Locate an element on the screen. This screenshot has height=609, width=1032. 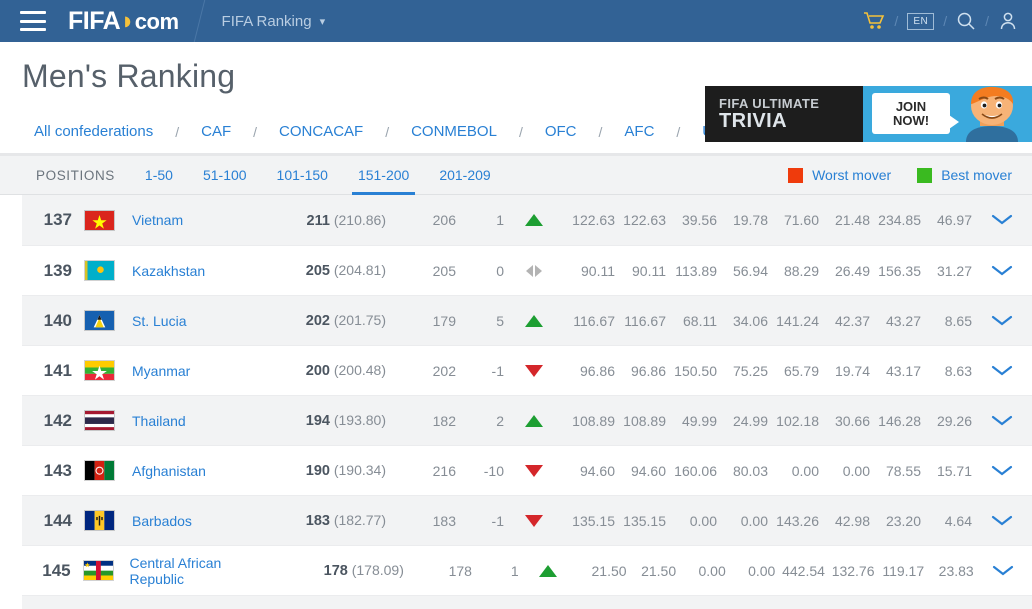
page-title: Men's Ranking is located at coordinates (129, 75).